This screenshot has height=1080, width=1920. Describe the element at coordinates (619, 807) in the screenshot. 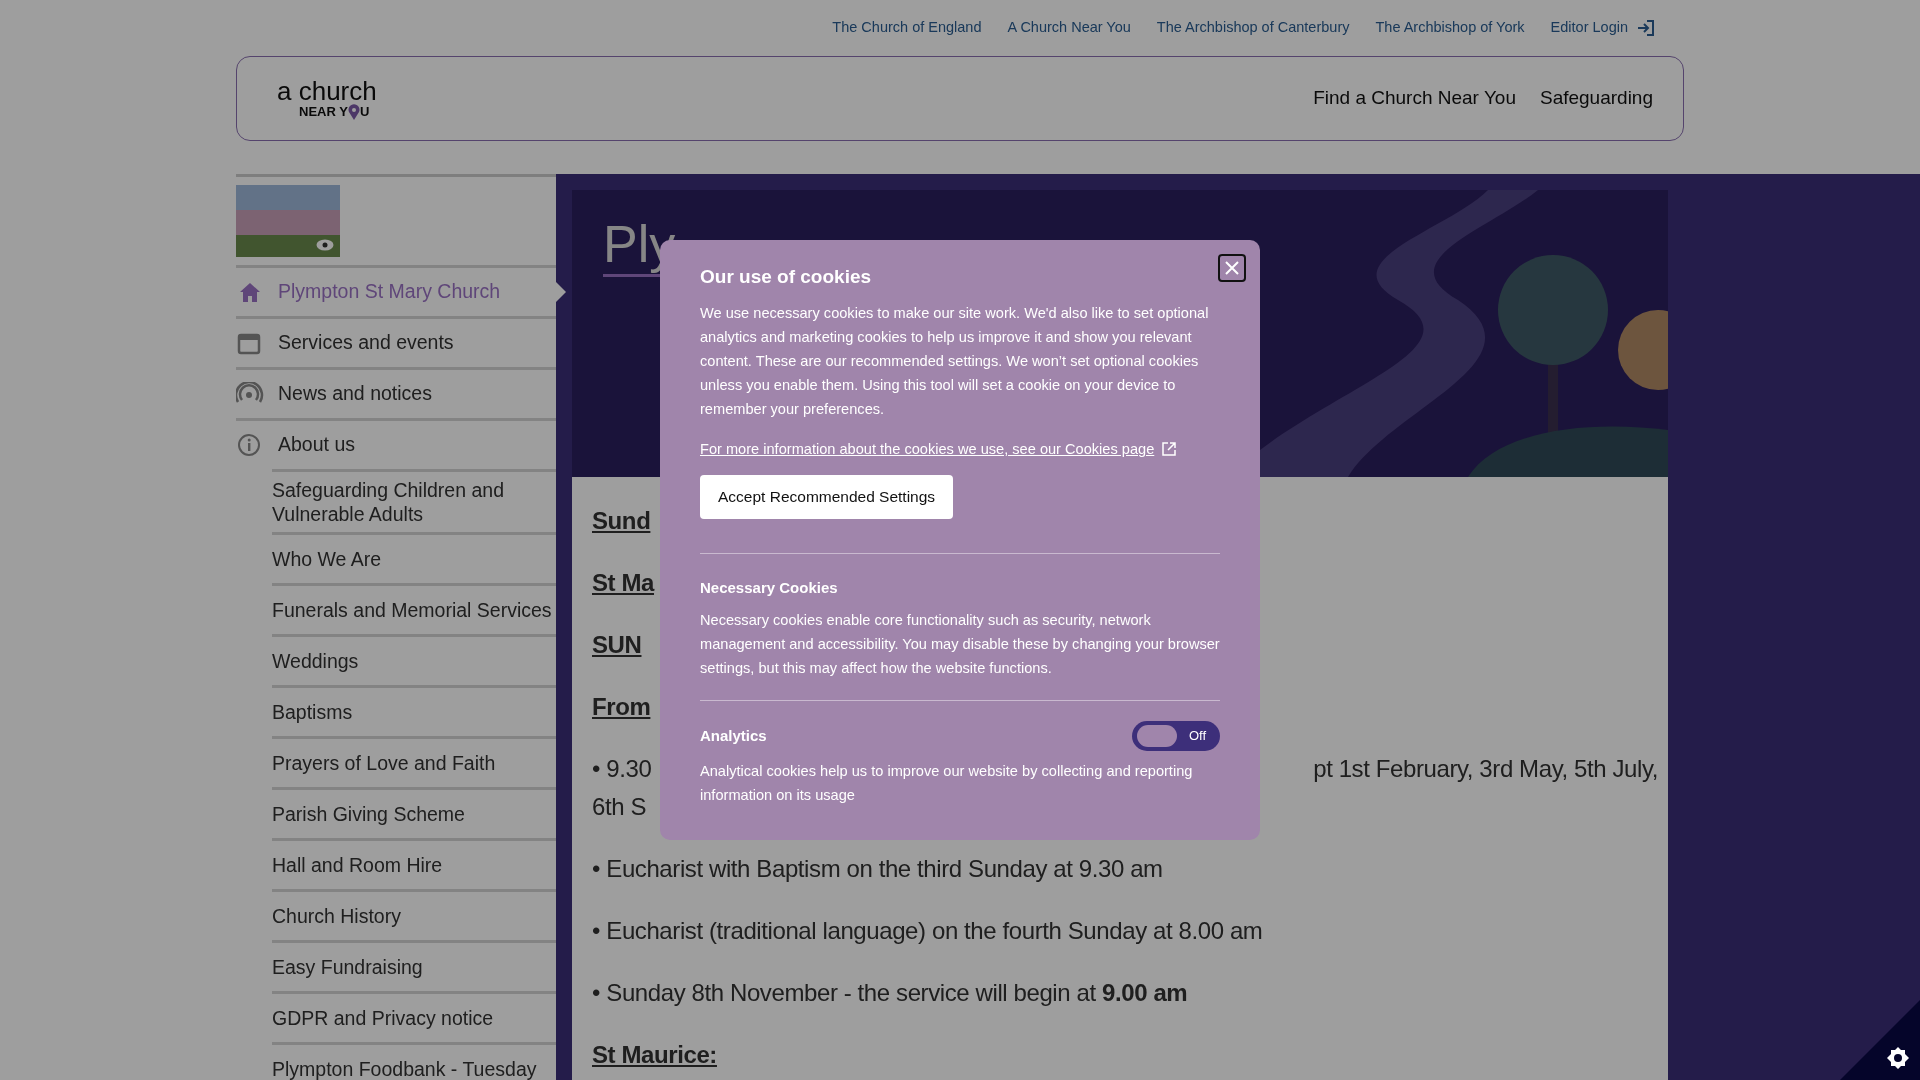

I see `service-text: 6th S` at that location.